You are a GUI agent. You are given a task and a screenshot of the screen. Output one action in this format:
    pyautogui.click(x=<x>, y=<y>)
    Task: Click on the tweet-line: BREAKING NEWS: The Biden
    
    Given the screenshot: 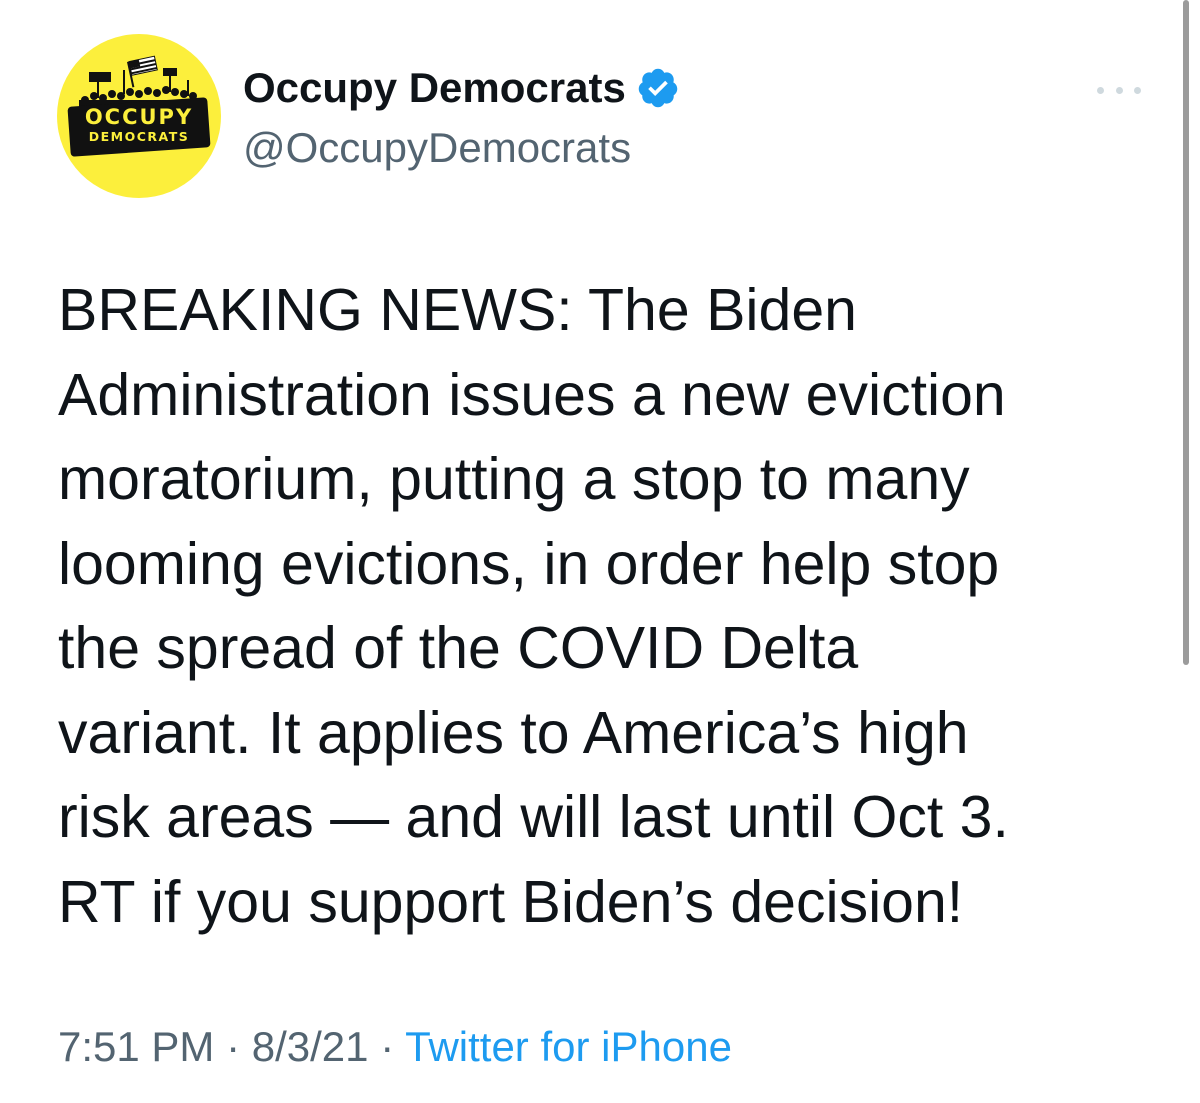 What is the action you would take?
    pyautogui.click(x=457, y=310)
    